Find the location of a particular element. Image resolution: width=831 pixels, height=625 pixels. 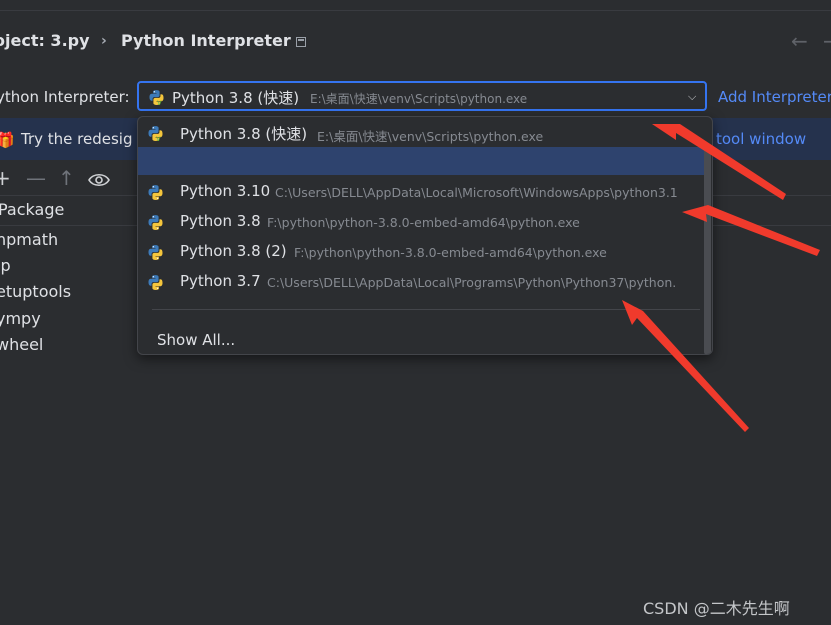

eye-icon is located at coordinates (99, 181).